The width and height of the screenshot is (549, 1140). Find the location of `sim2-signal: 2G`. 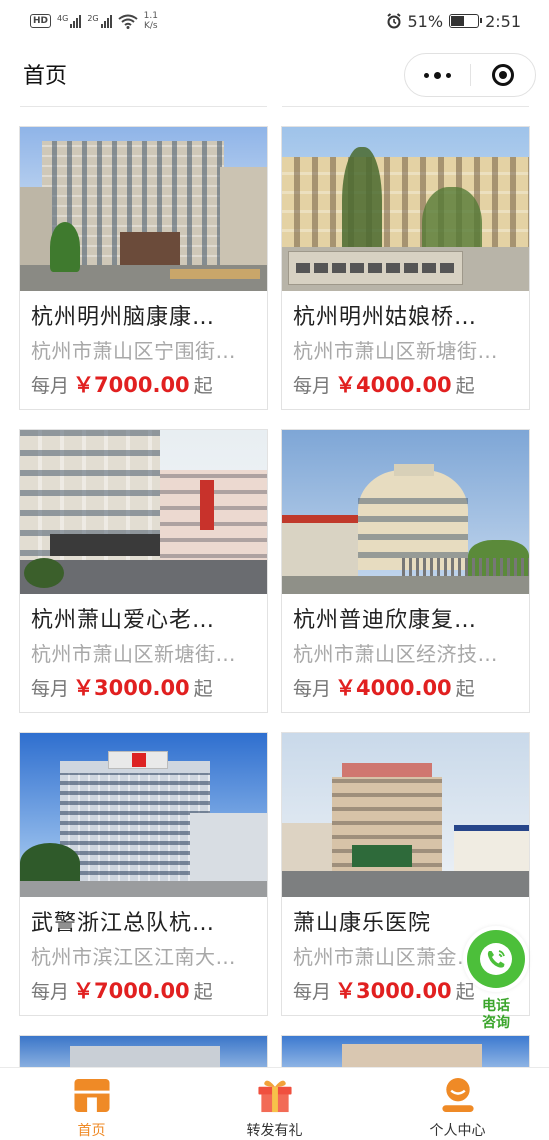

sim2-signal: 2G is located at coordinates (99, 21).